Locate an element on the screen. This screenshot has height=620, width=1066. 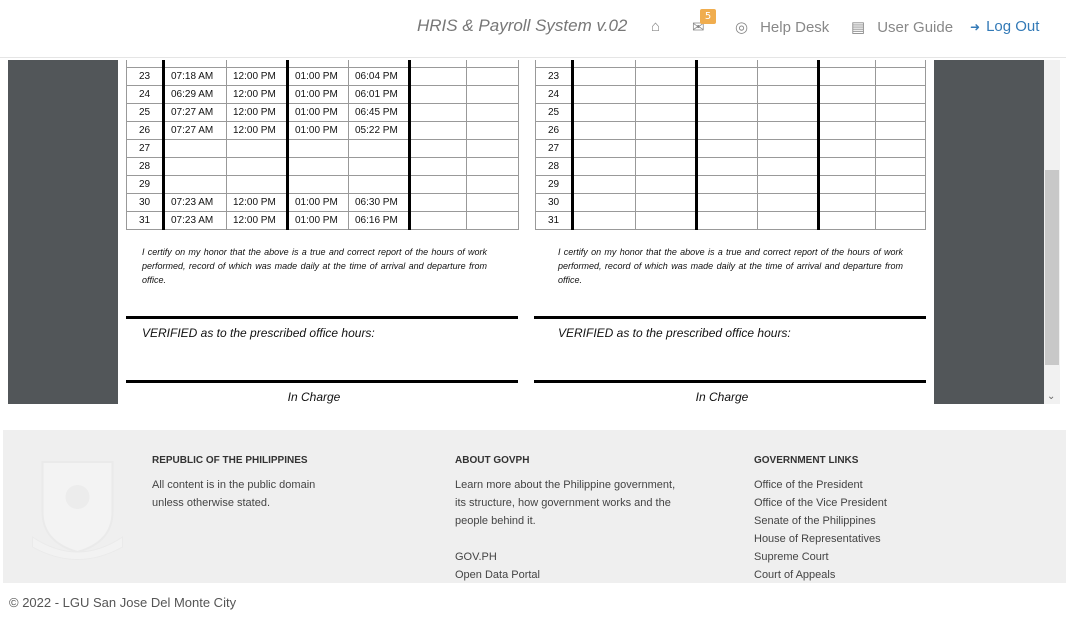
table-row: 29 is located at coordinates (730, 184).